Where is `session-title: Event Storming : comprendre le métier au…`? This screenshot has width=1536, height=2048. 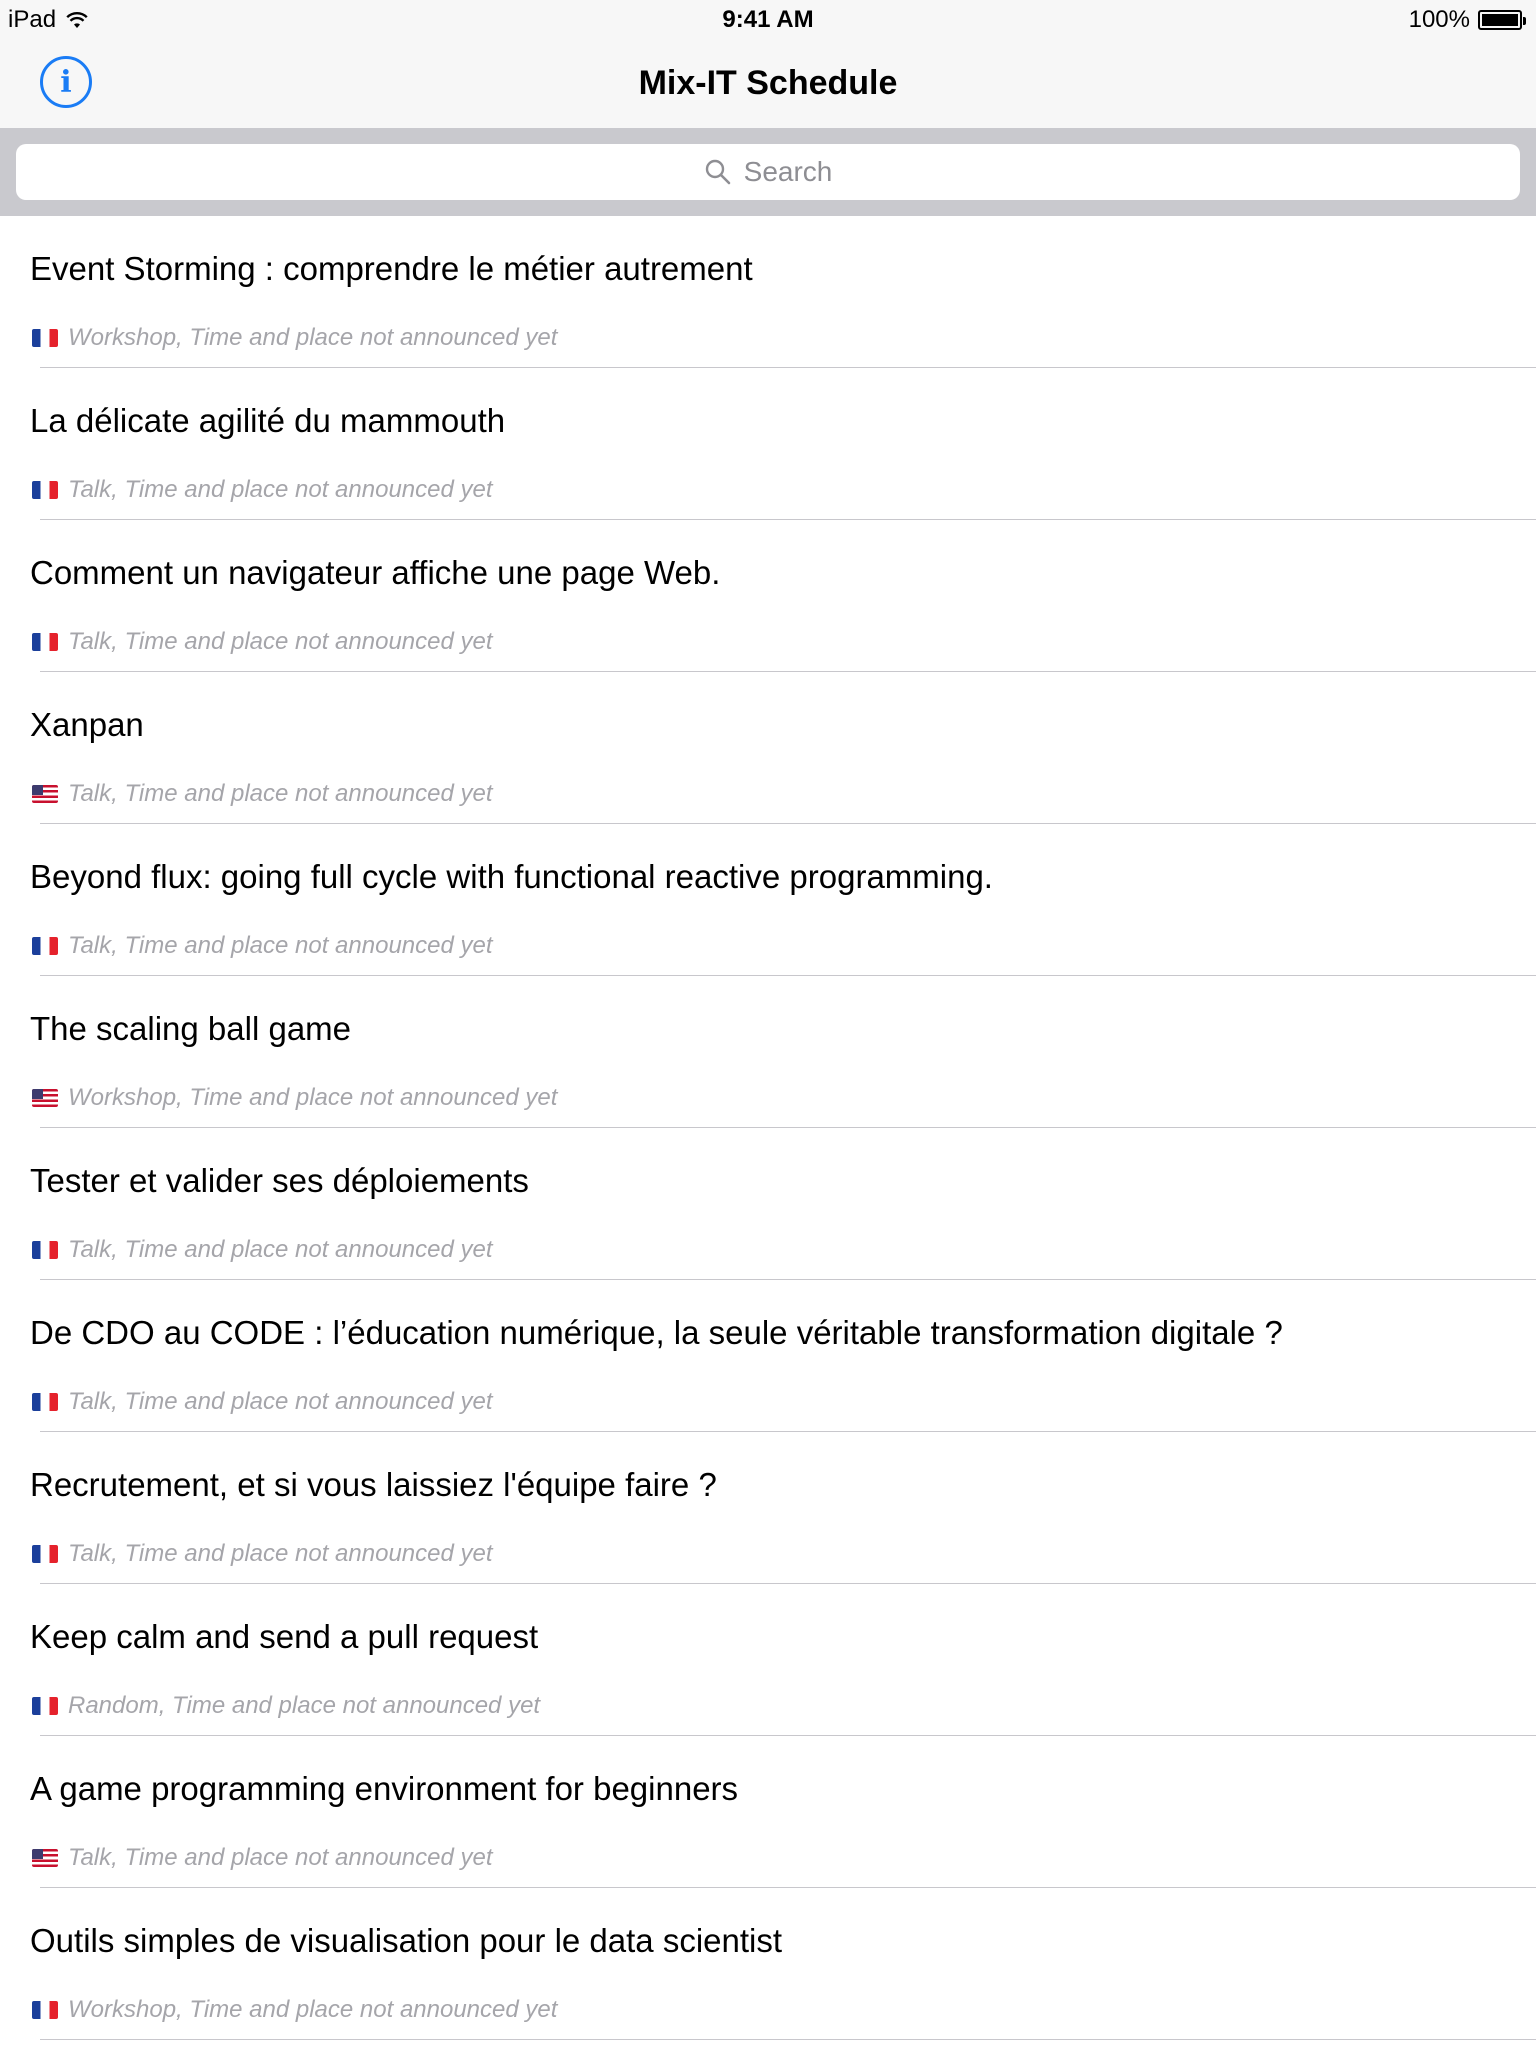 session-title: Event Storming : comprendre le métier au… is located at coordinates (391, 268).